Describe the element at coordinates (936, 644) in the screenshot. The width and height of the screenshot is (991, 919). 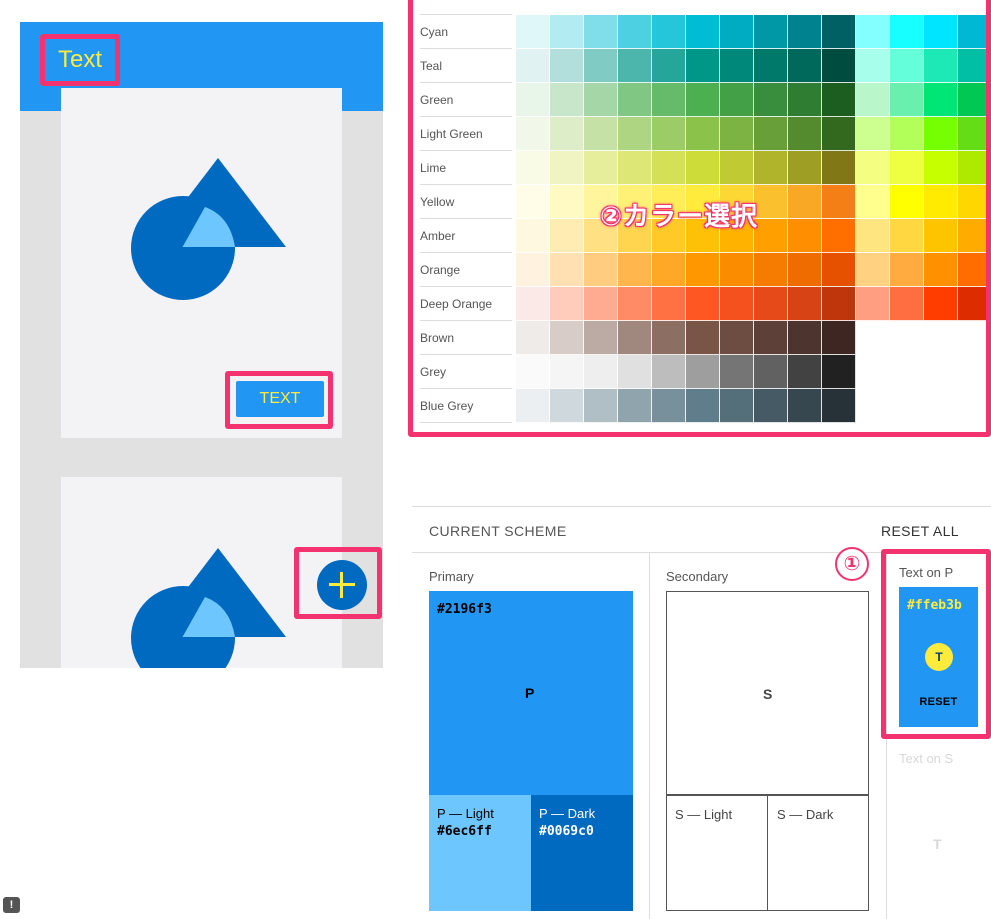
I see `highlight-text-on-p` at that location.